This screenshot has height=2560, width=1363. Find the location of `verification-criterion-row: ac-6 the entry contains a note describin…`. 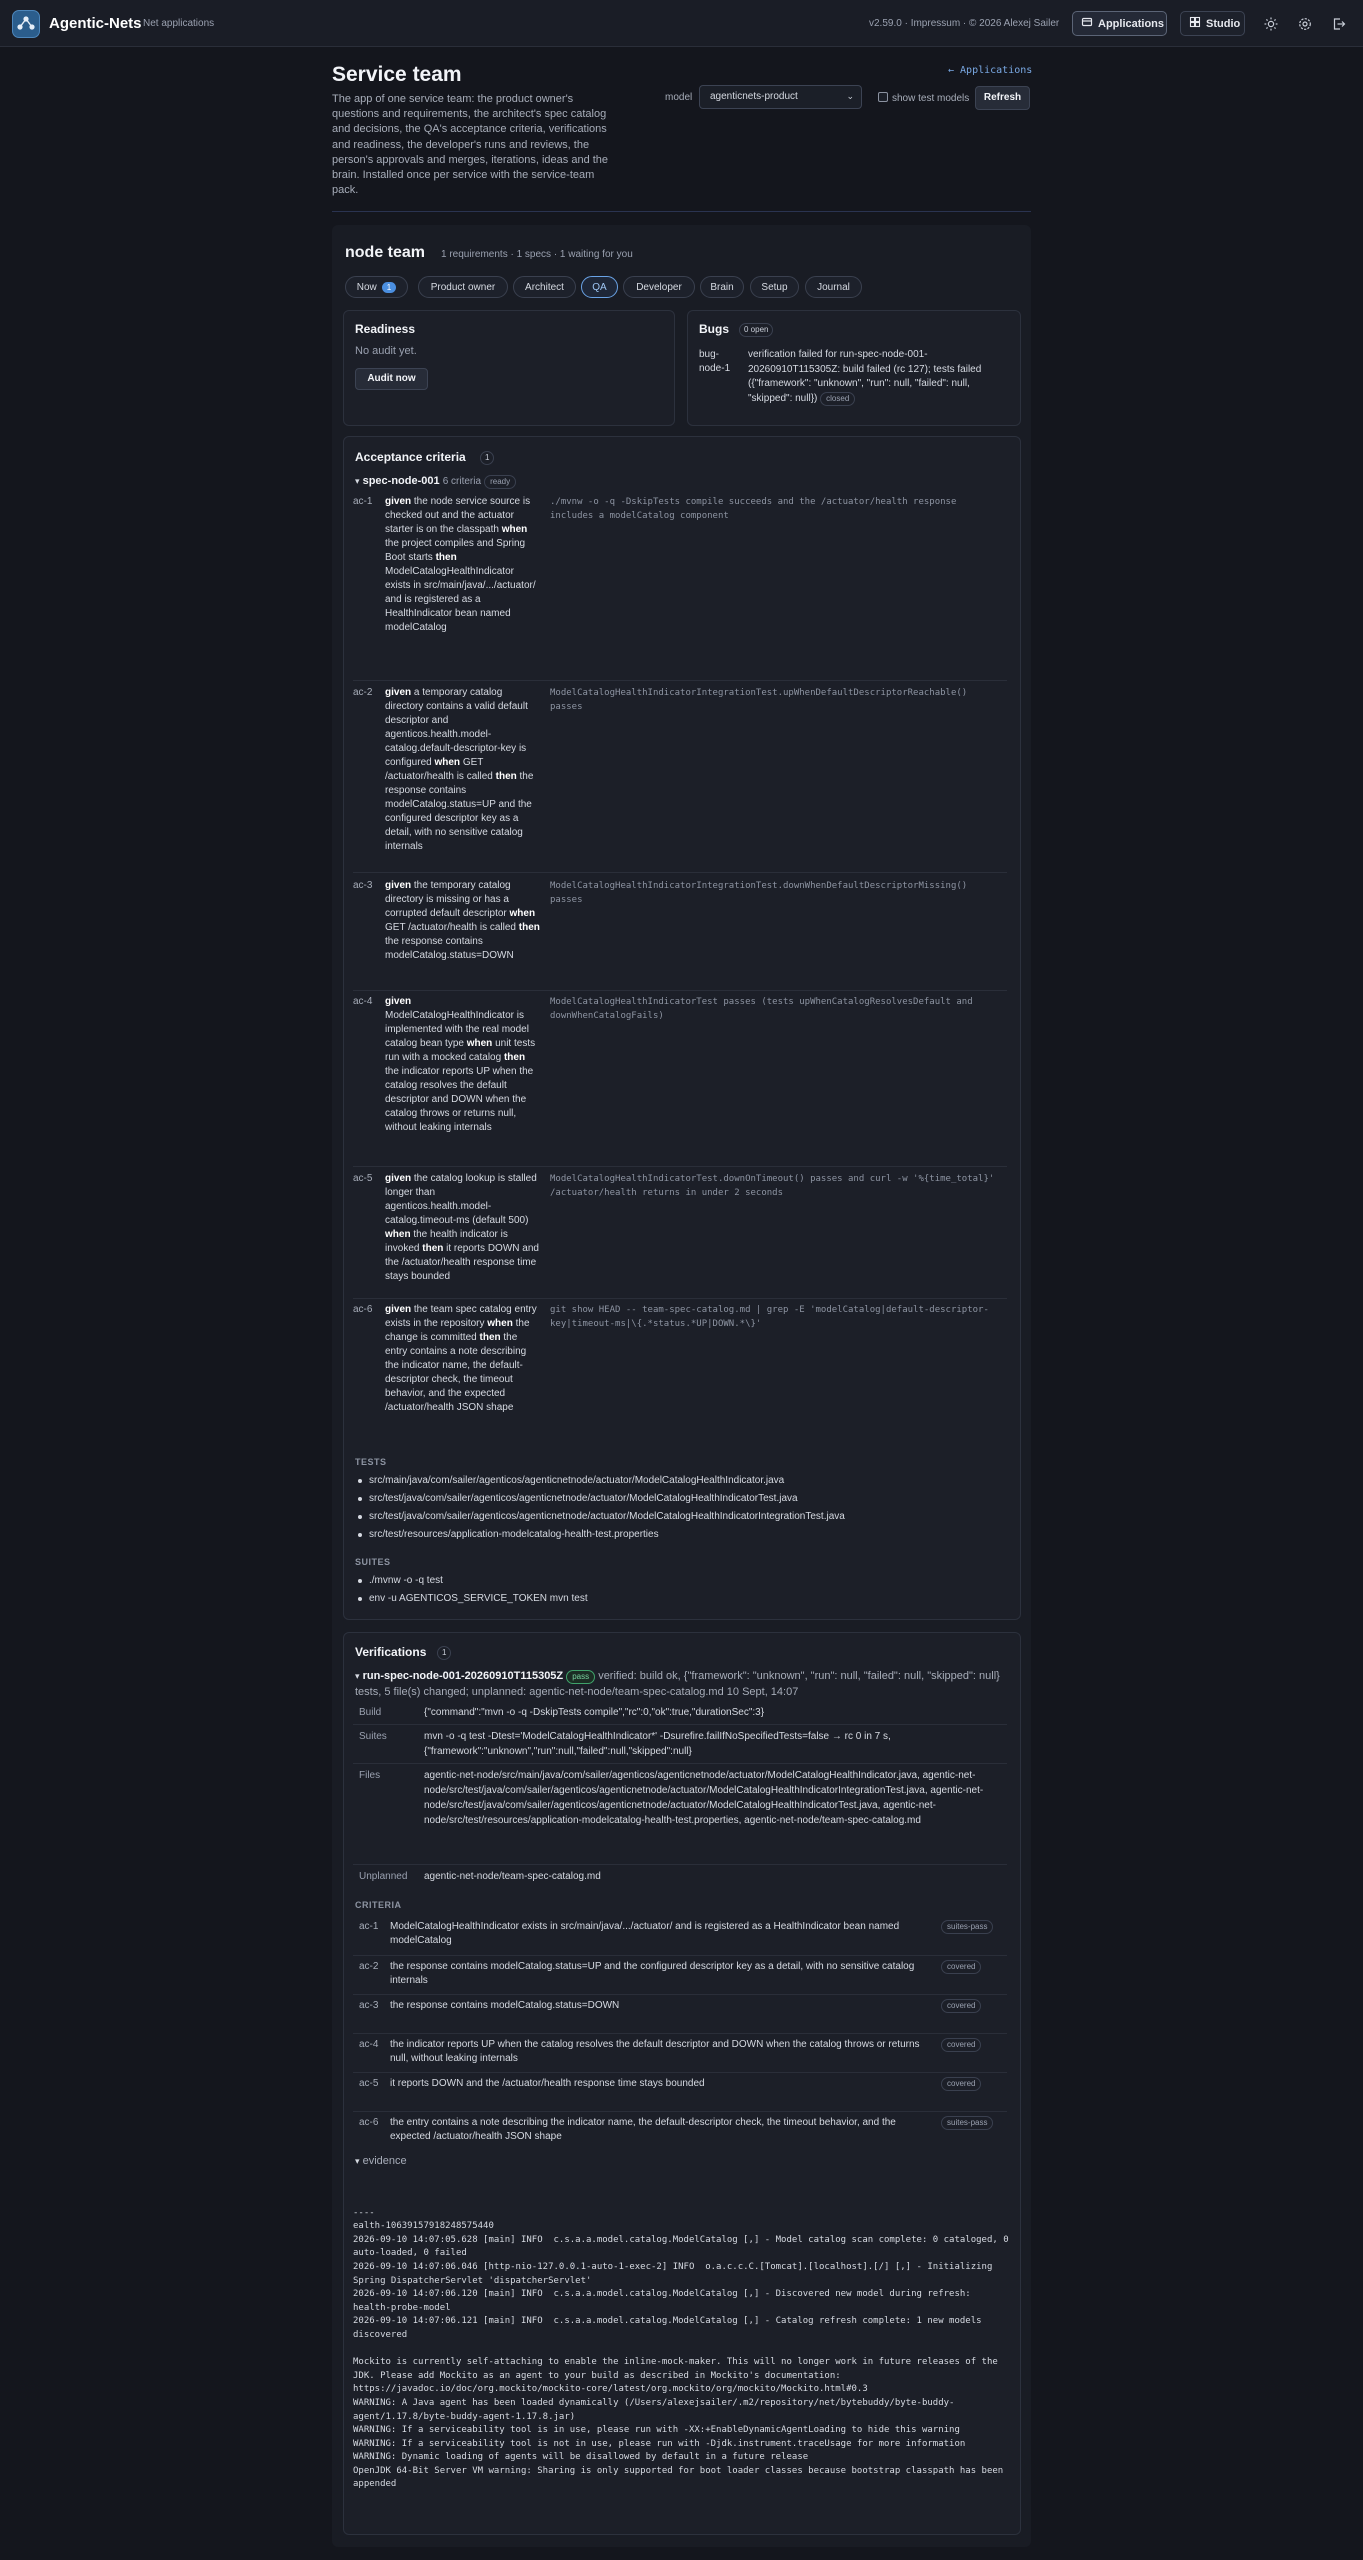

verification-criterion-row: ac-6 the entry contains a note describin… is located at coordinates (680, 2132).